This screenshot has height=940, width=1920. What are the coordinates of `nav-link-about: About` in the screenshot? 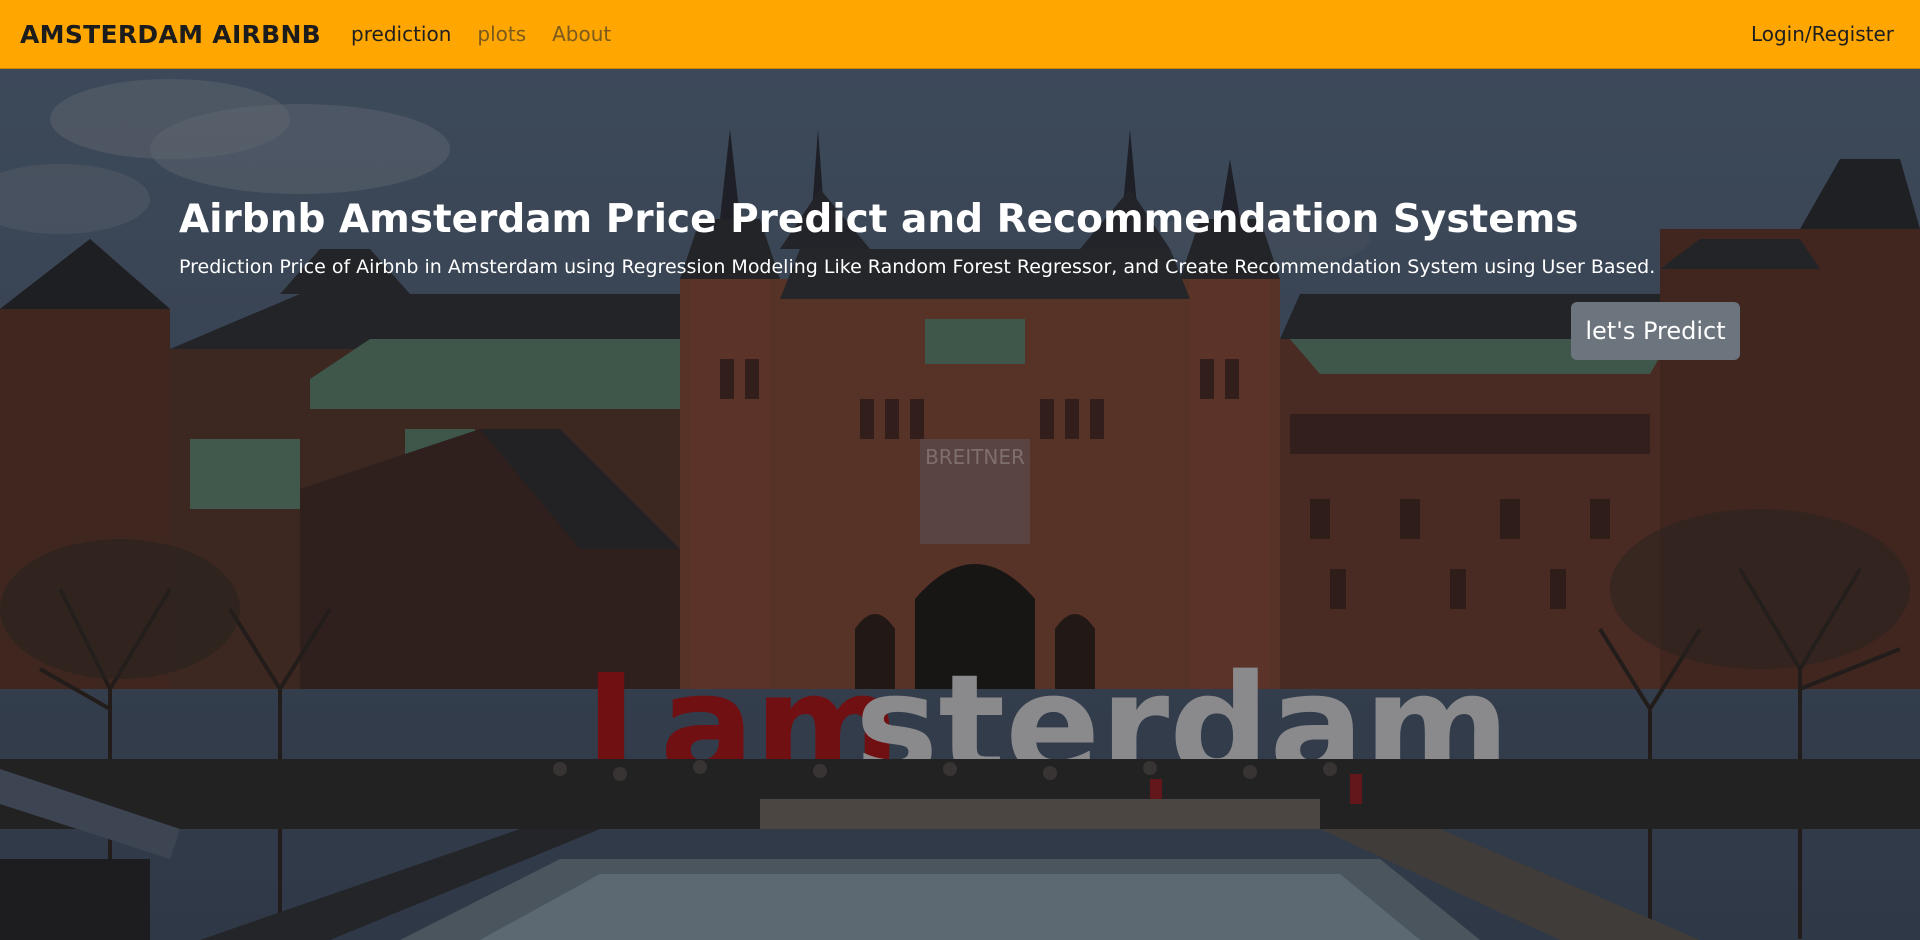 It's located at (581, 34).